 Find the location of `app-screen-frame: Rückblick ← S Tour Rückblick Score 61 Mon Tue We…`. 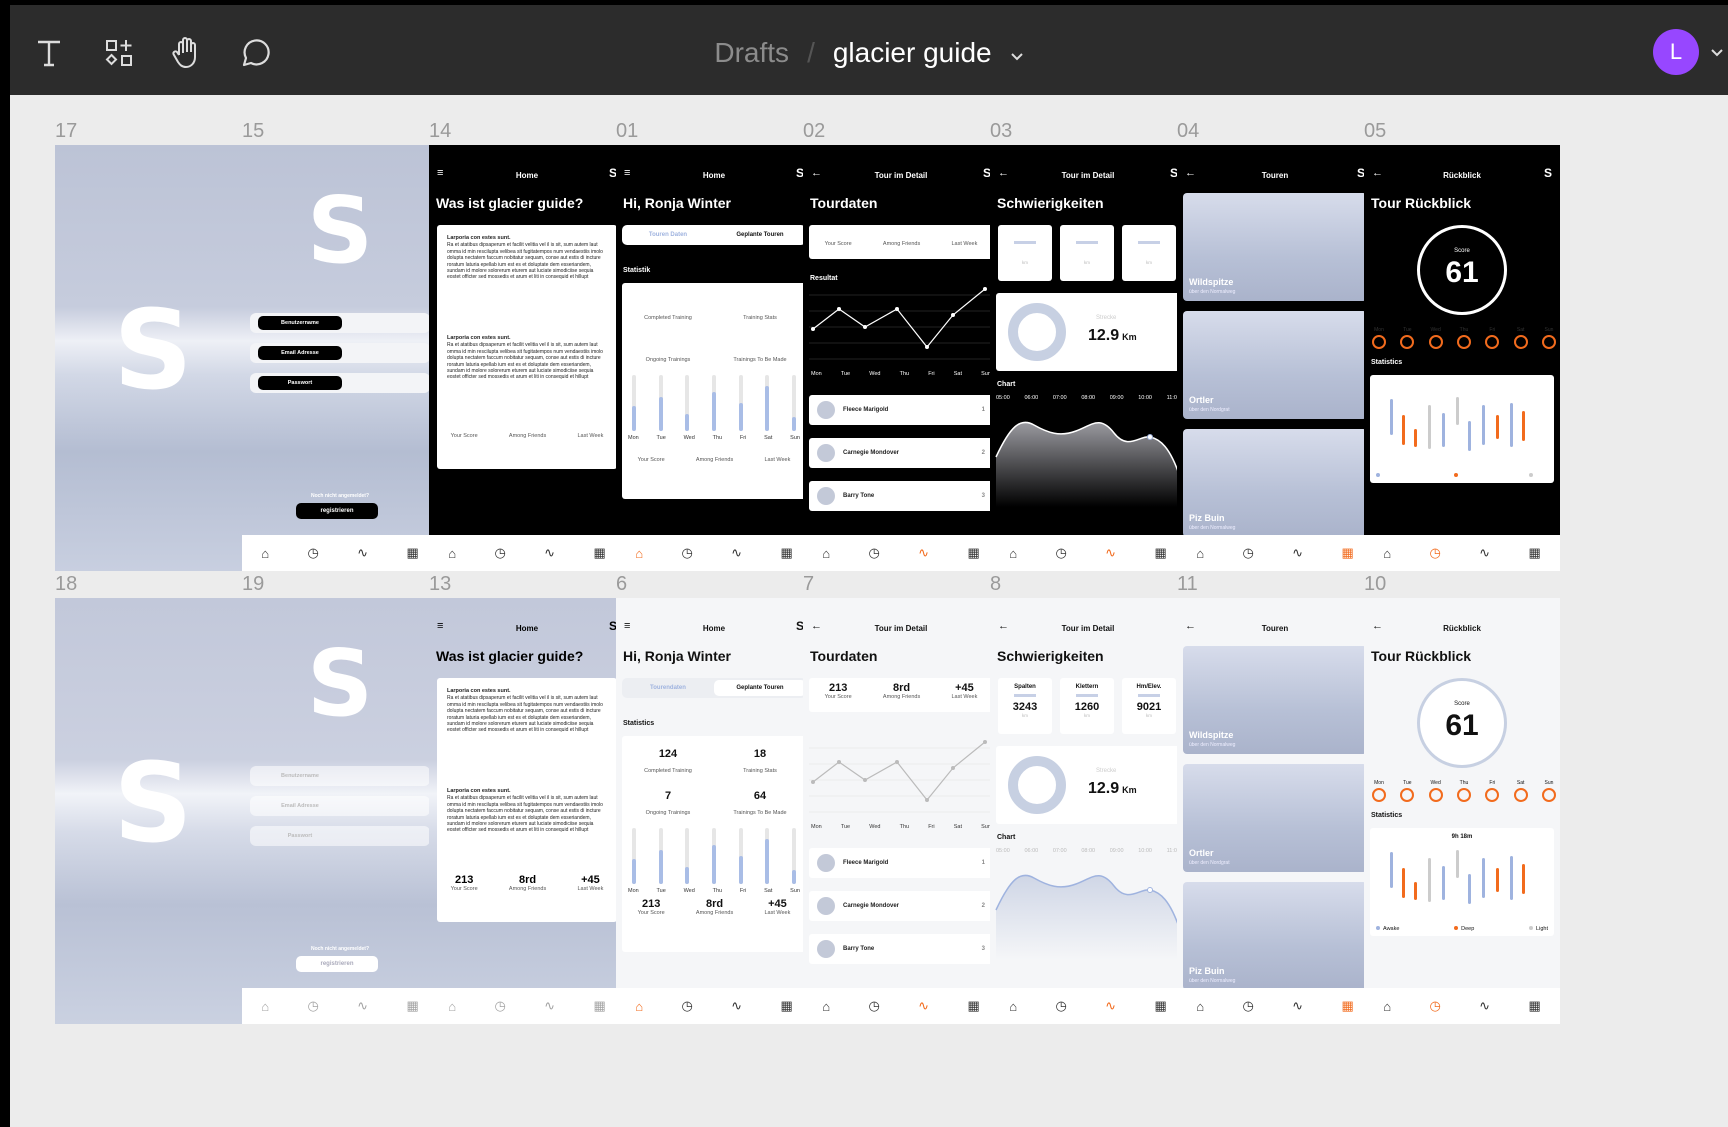

app-screen-frame: Rückblick ← S Tour Rückblick Score 61 Mon Tue We… is located at coordinates (1462, 358).